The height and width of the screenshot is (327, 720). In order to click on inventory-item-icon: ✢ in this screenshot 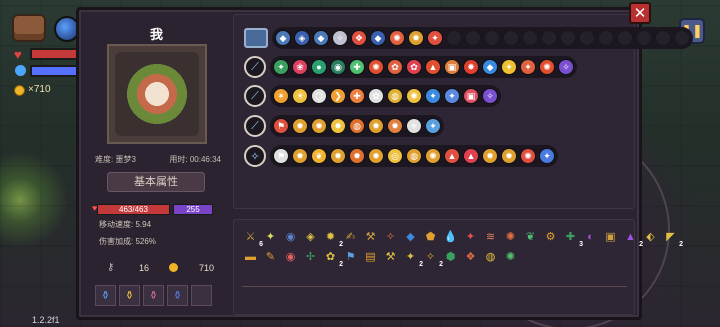, I will do `click(310, 256)`.